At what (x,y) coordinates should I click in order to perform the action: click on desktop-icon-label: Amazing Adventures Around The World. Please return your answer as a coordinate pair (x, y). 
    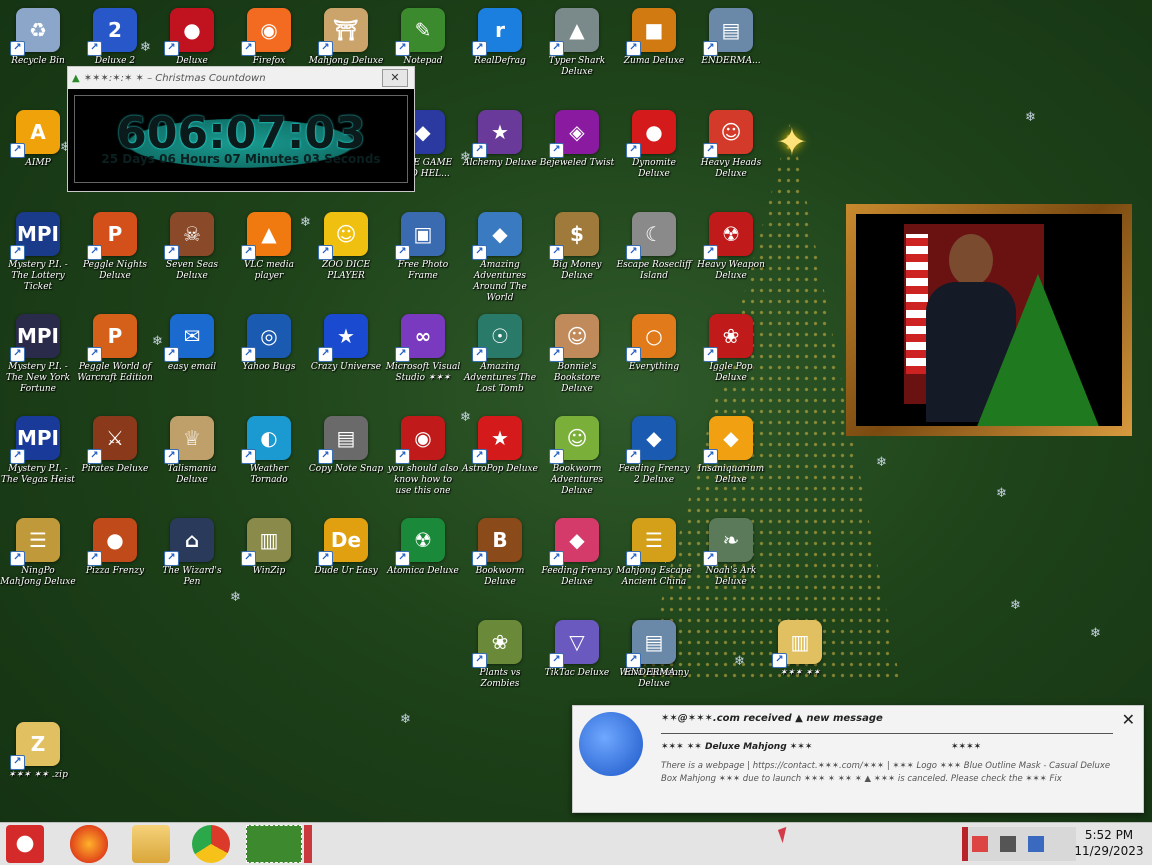
    Looking at the image, I should click on (500, 281).